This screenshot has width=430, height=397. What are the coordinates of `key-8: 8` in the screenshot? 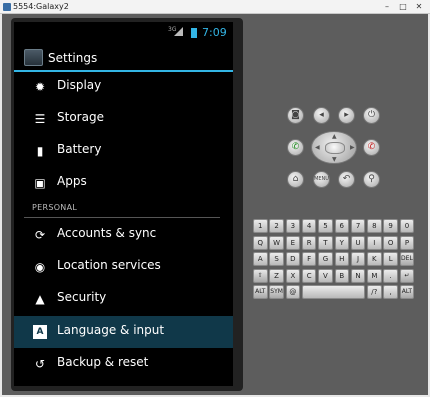 It's located at (374, 226).